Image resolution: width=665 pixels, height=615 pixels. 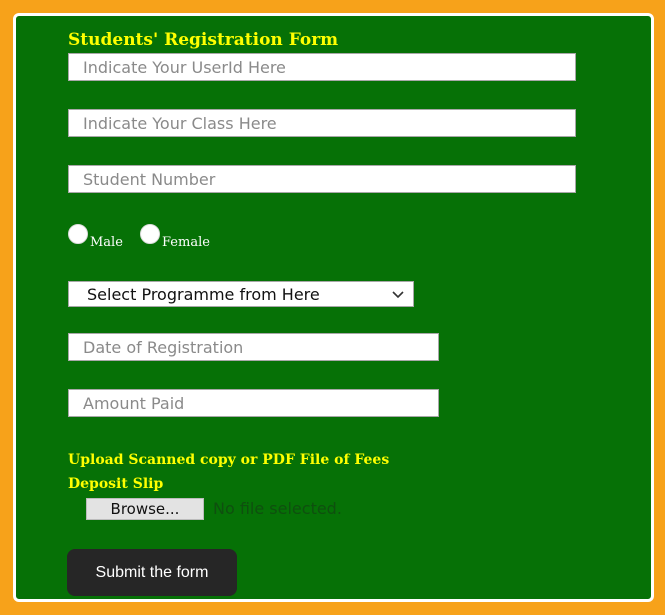 What do you see at coordinates (322, 67) in the screenshot?
I see `userid-input` at bounding box center [322, 67].